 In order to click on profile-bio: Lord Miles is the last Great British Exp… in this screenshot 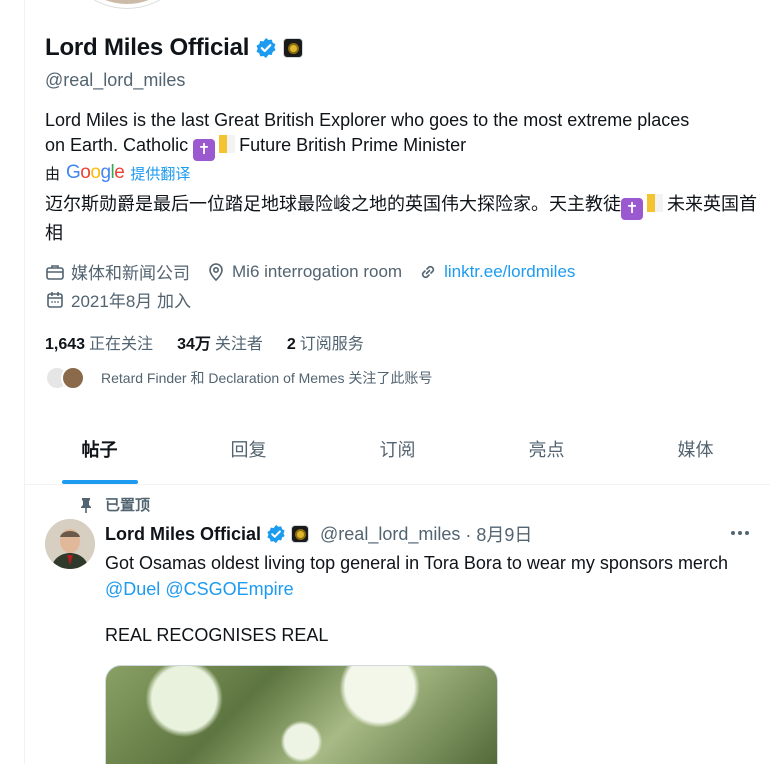, I will do `click(395, 134)`.